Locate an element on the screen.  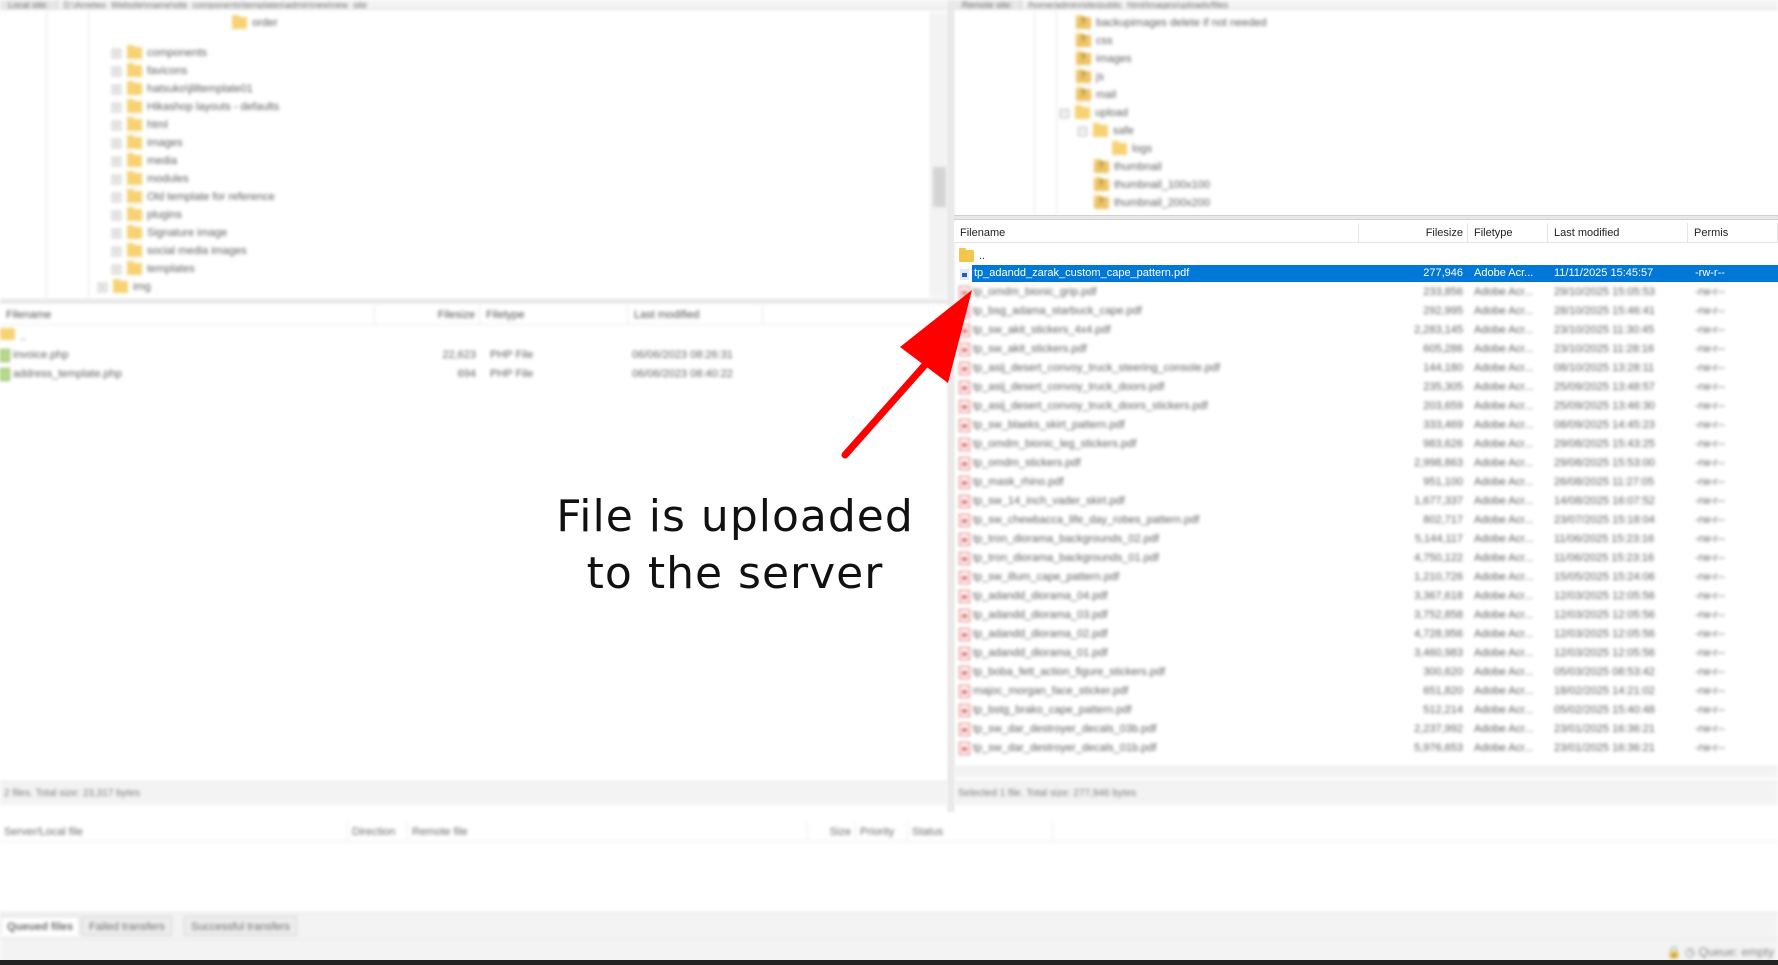
remote-col-filesize: Filesize is located at coordinates (1413, 233).